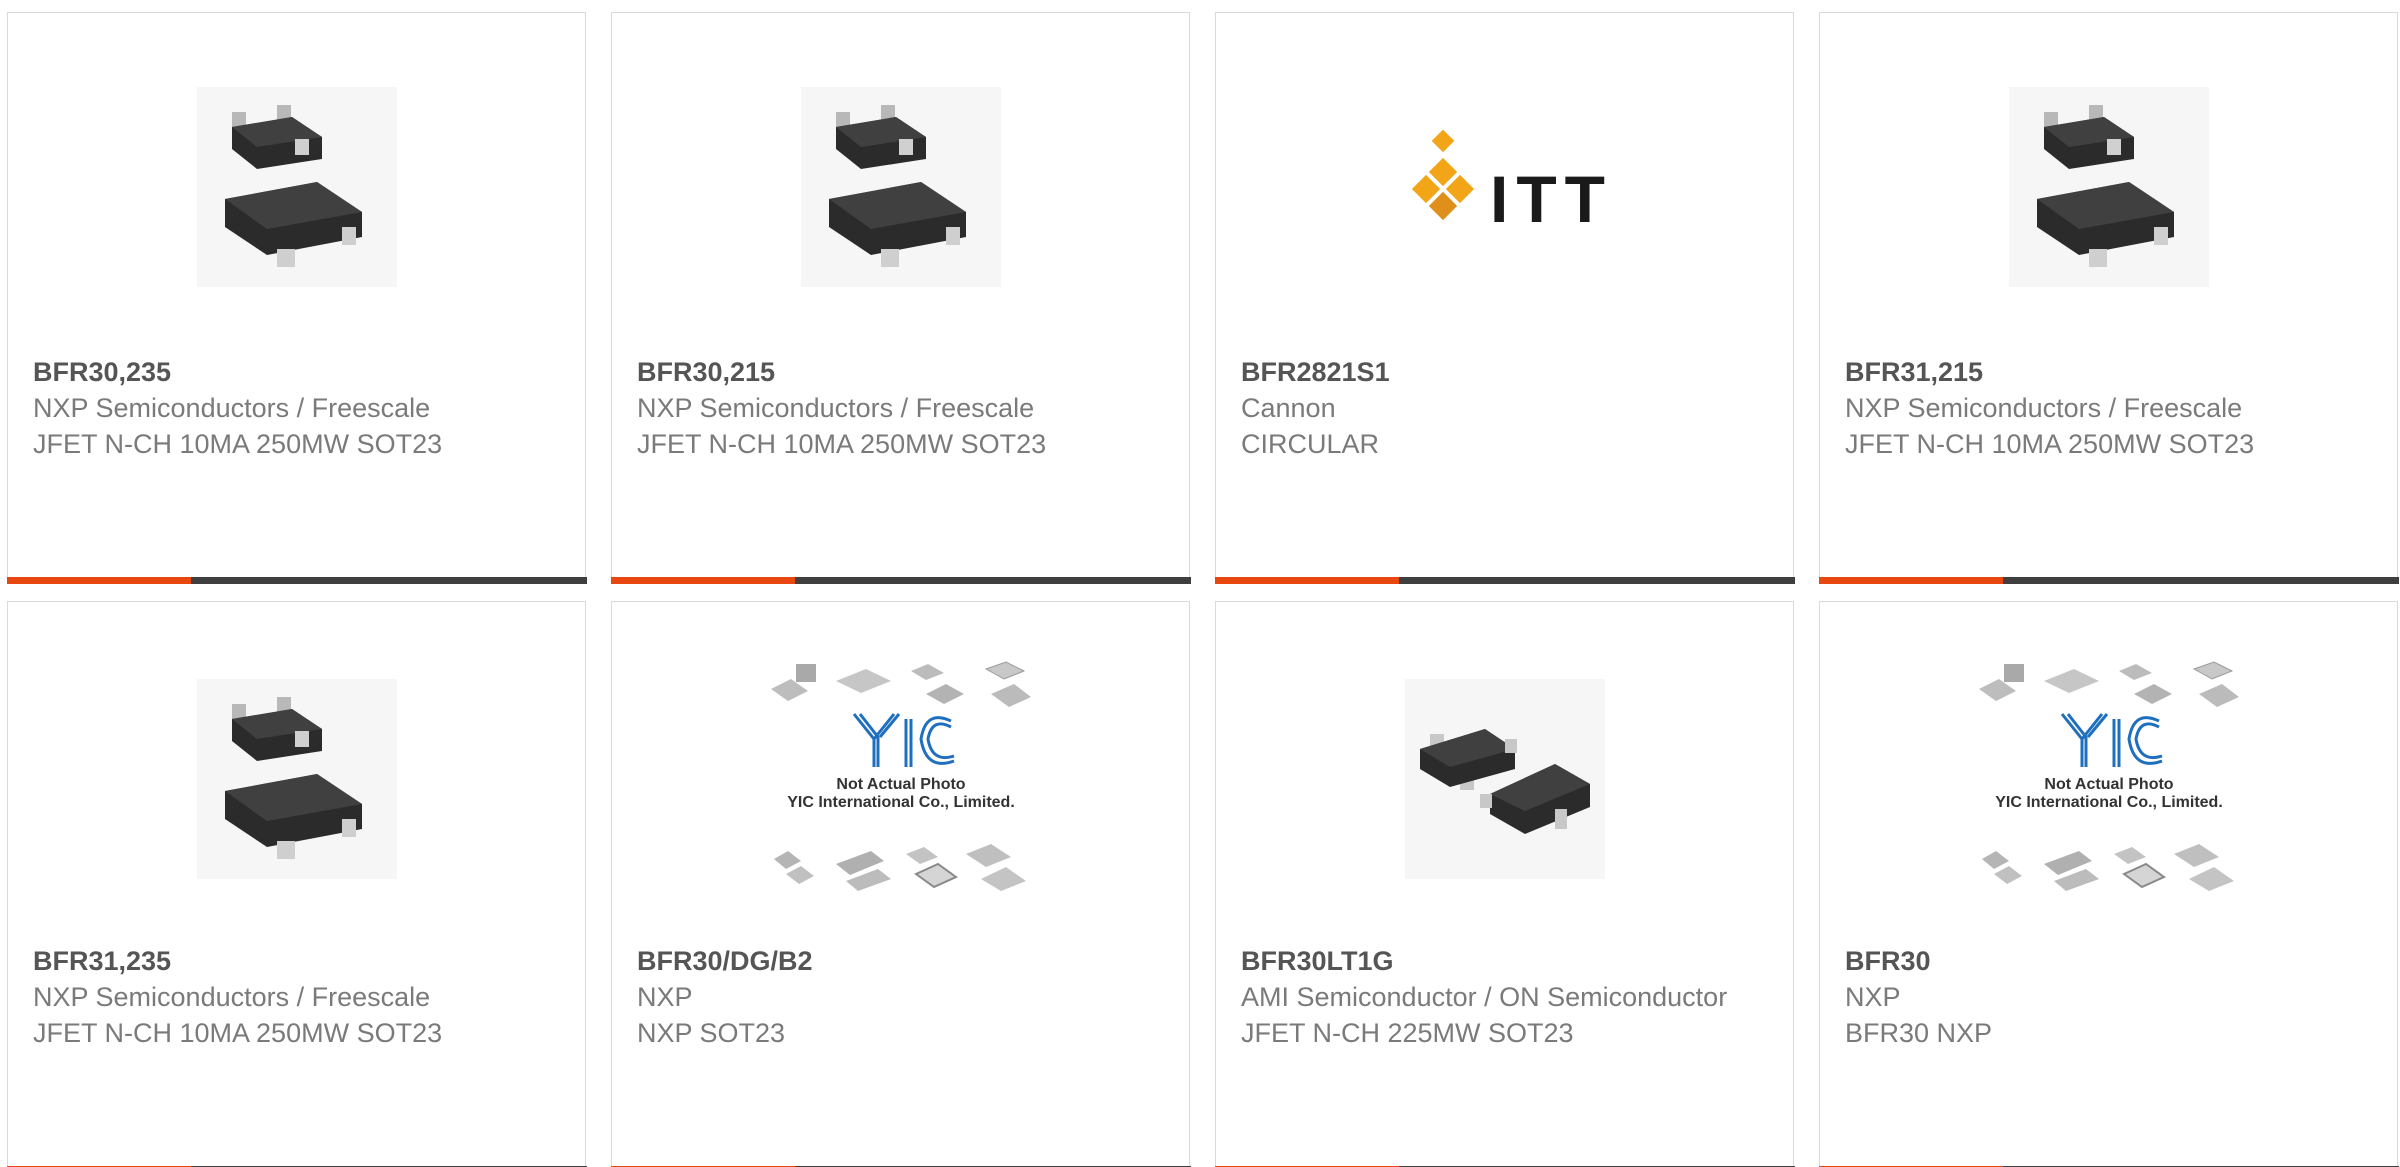  I want to click on sot23-transistor-side-icon, so click(1504, 779).